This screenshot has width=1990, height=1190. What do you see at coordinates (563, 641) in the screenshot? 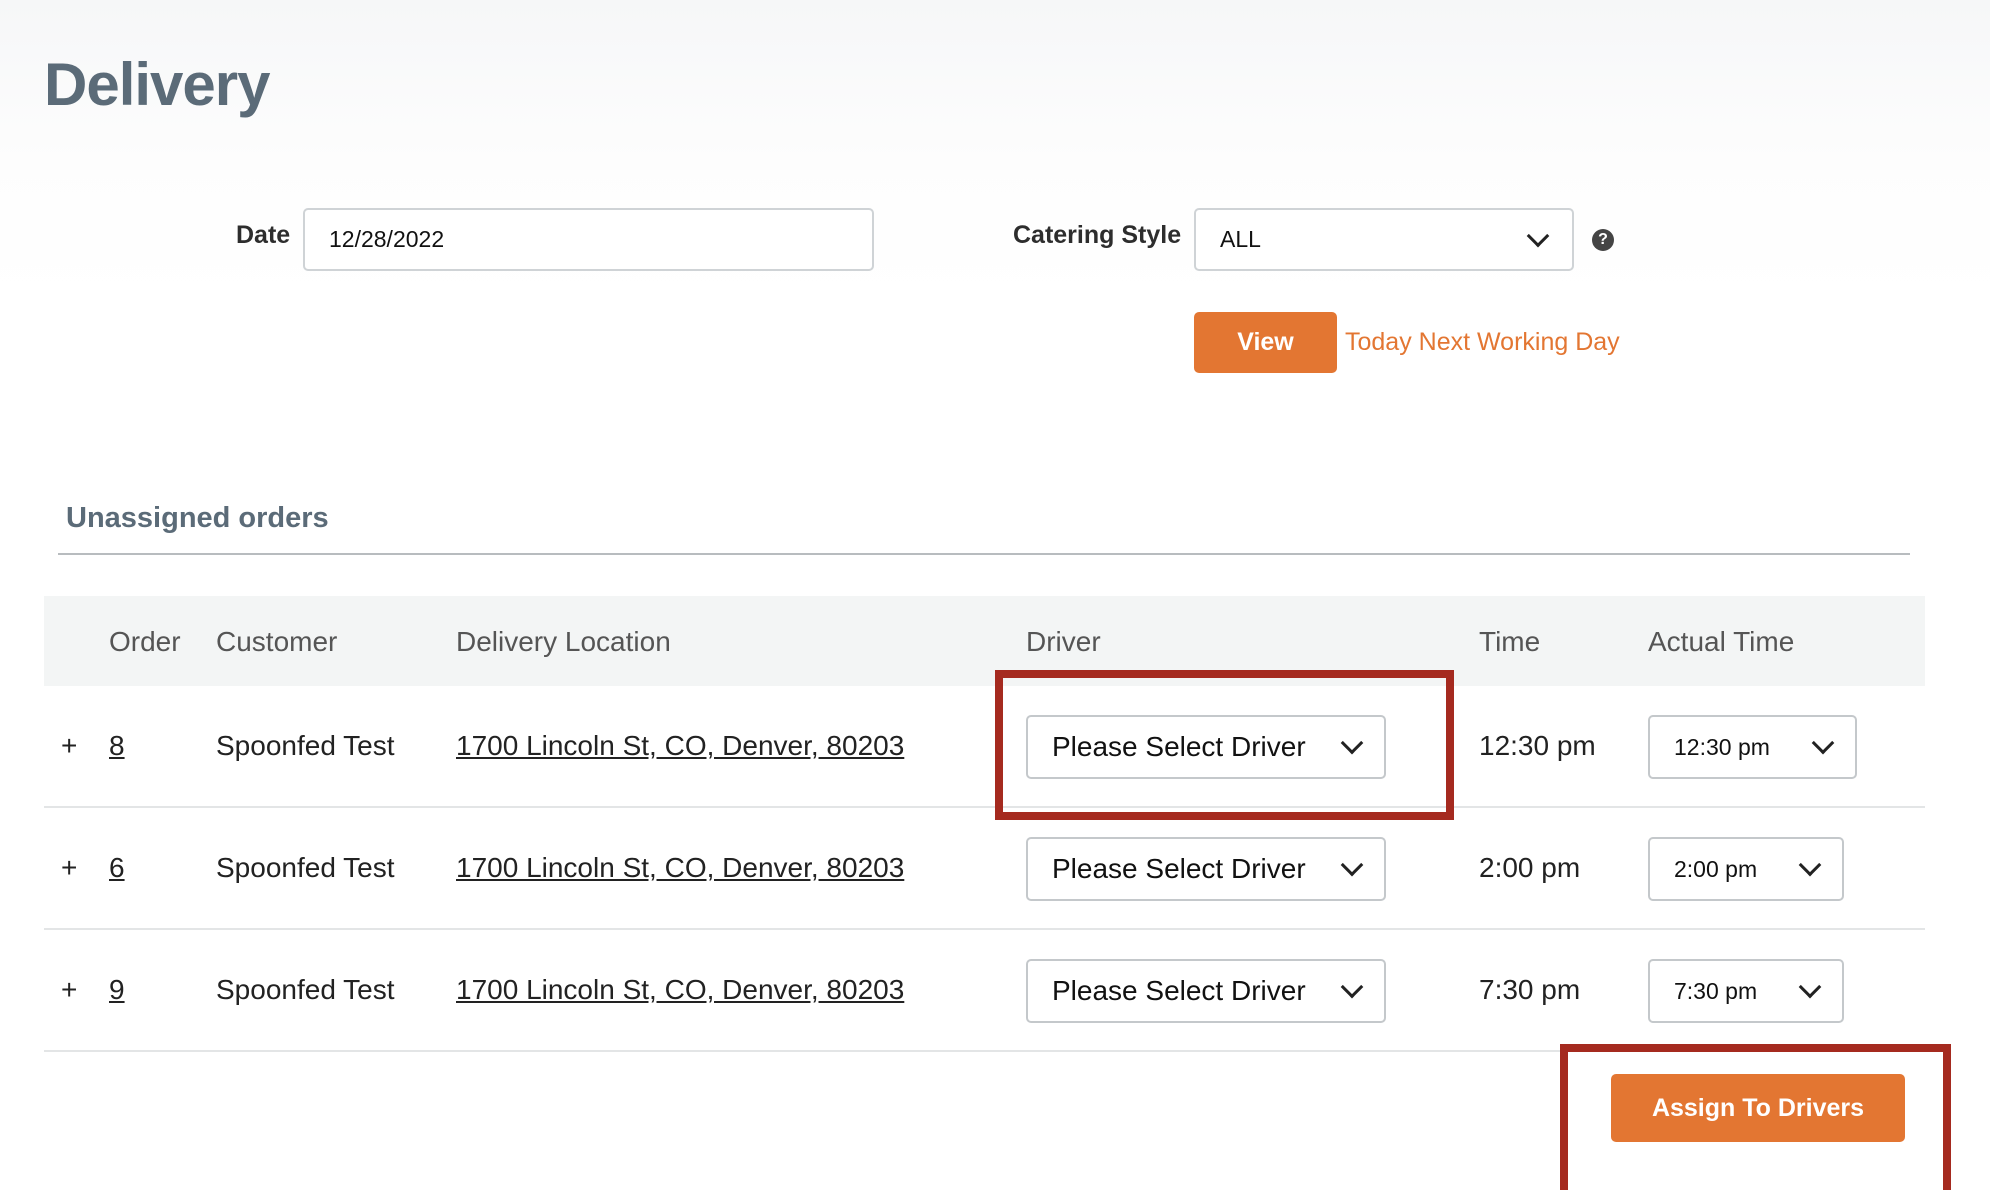
I see `column-header-location: Delivery Location` at bounding box center [563, 641].